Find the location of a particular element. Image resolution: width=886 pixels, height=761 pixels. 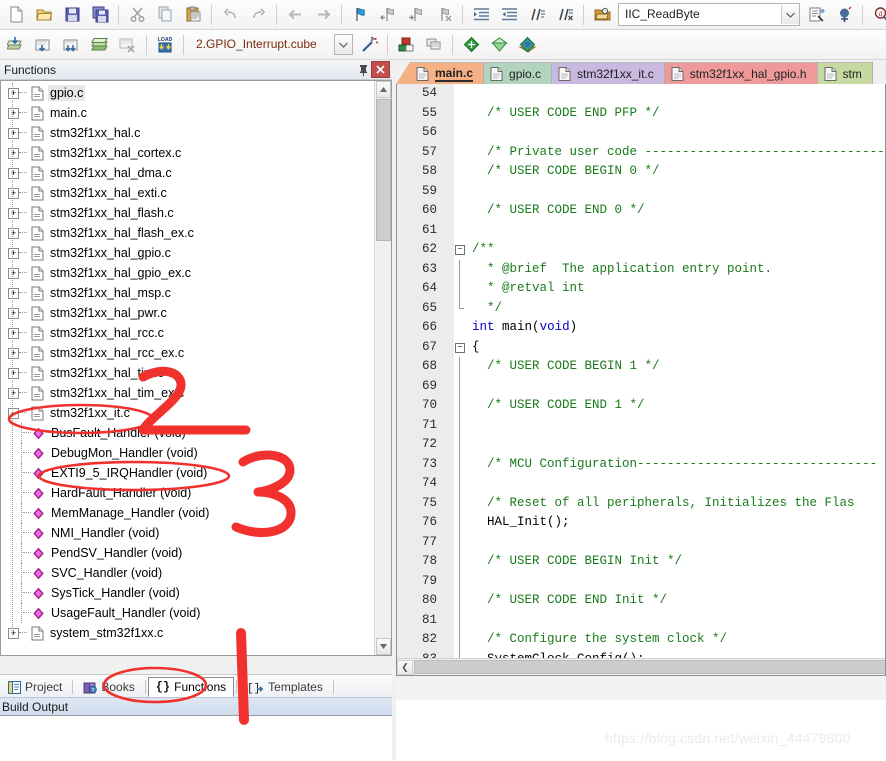

code-line: 72 is located at coordinates (641, 445).